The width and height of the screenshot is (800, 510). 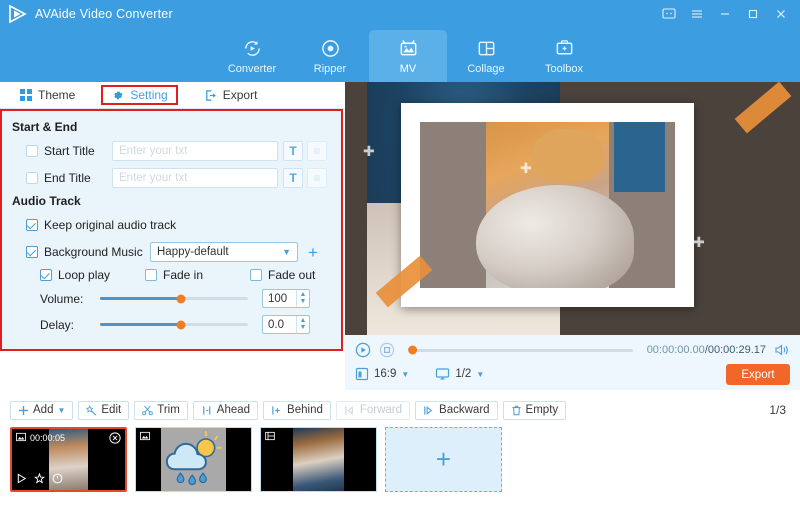 I want to click on delay-row: Delay: 0.0 ▲ ▼, so click(x=171, y=324).